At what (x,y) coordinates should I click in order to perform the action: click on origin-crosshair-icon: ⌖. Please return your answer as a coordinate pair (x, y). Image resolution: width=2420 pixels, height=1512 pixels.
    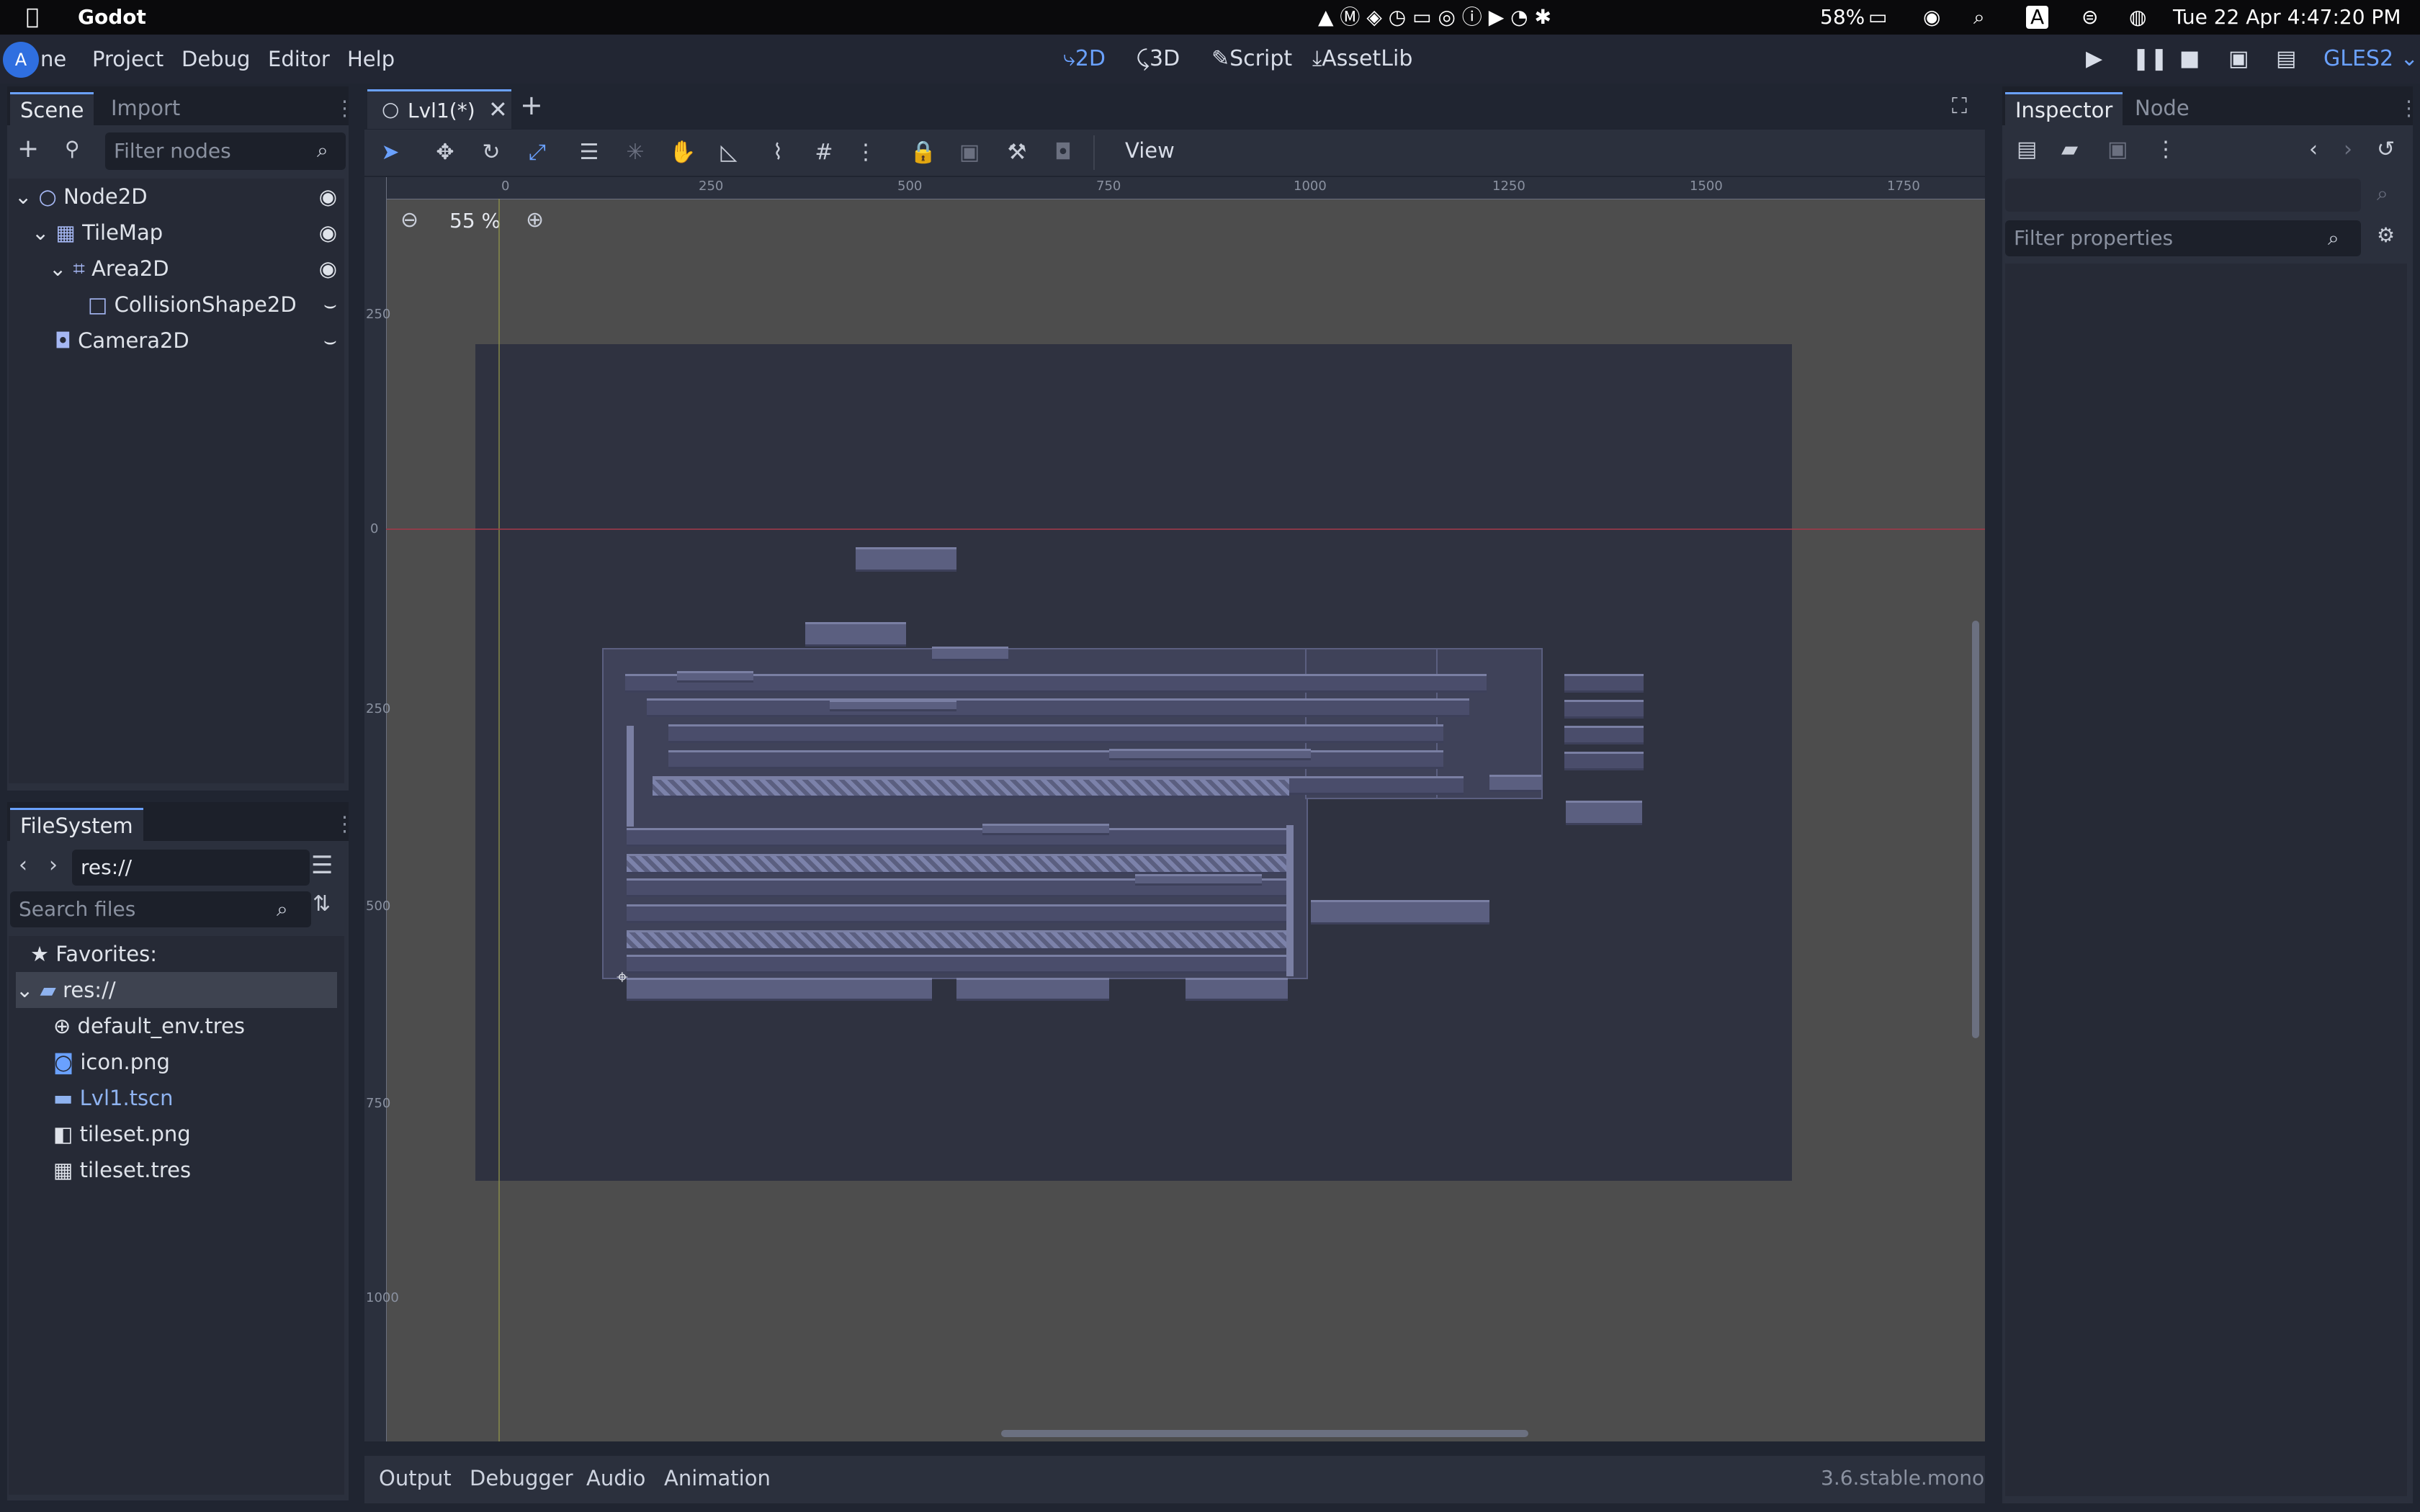
    Looking at the image, I should click on (622, 977).